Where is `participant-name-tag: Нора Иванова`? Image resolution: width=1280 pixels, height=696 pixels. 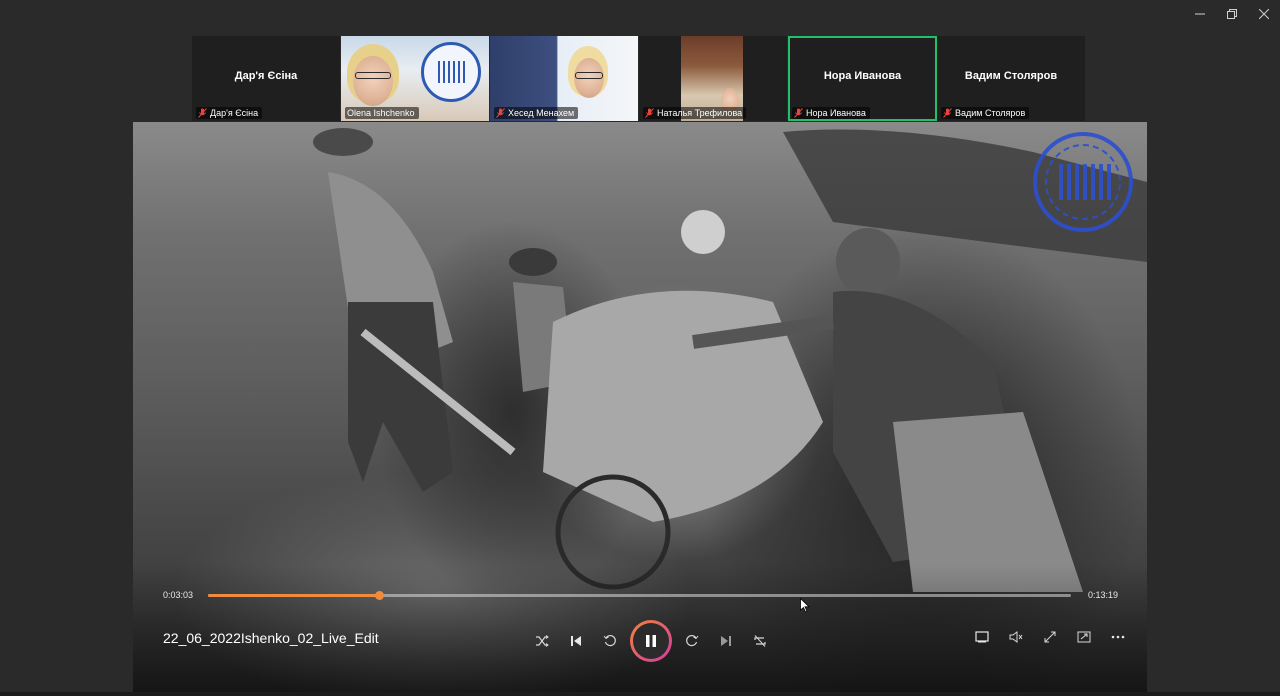 participant-name-tag: Нора Иванова is located at coordinates (831, 113).